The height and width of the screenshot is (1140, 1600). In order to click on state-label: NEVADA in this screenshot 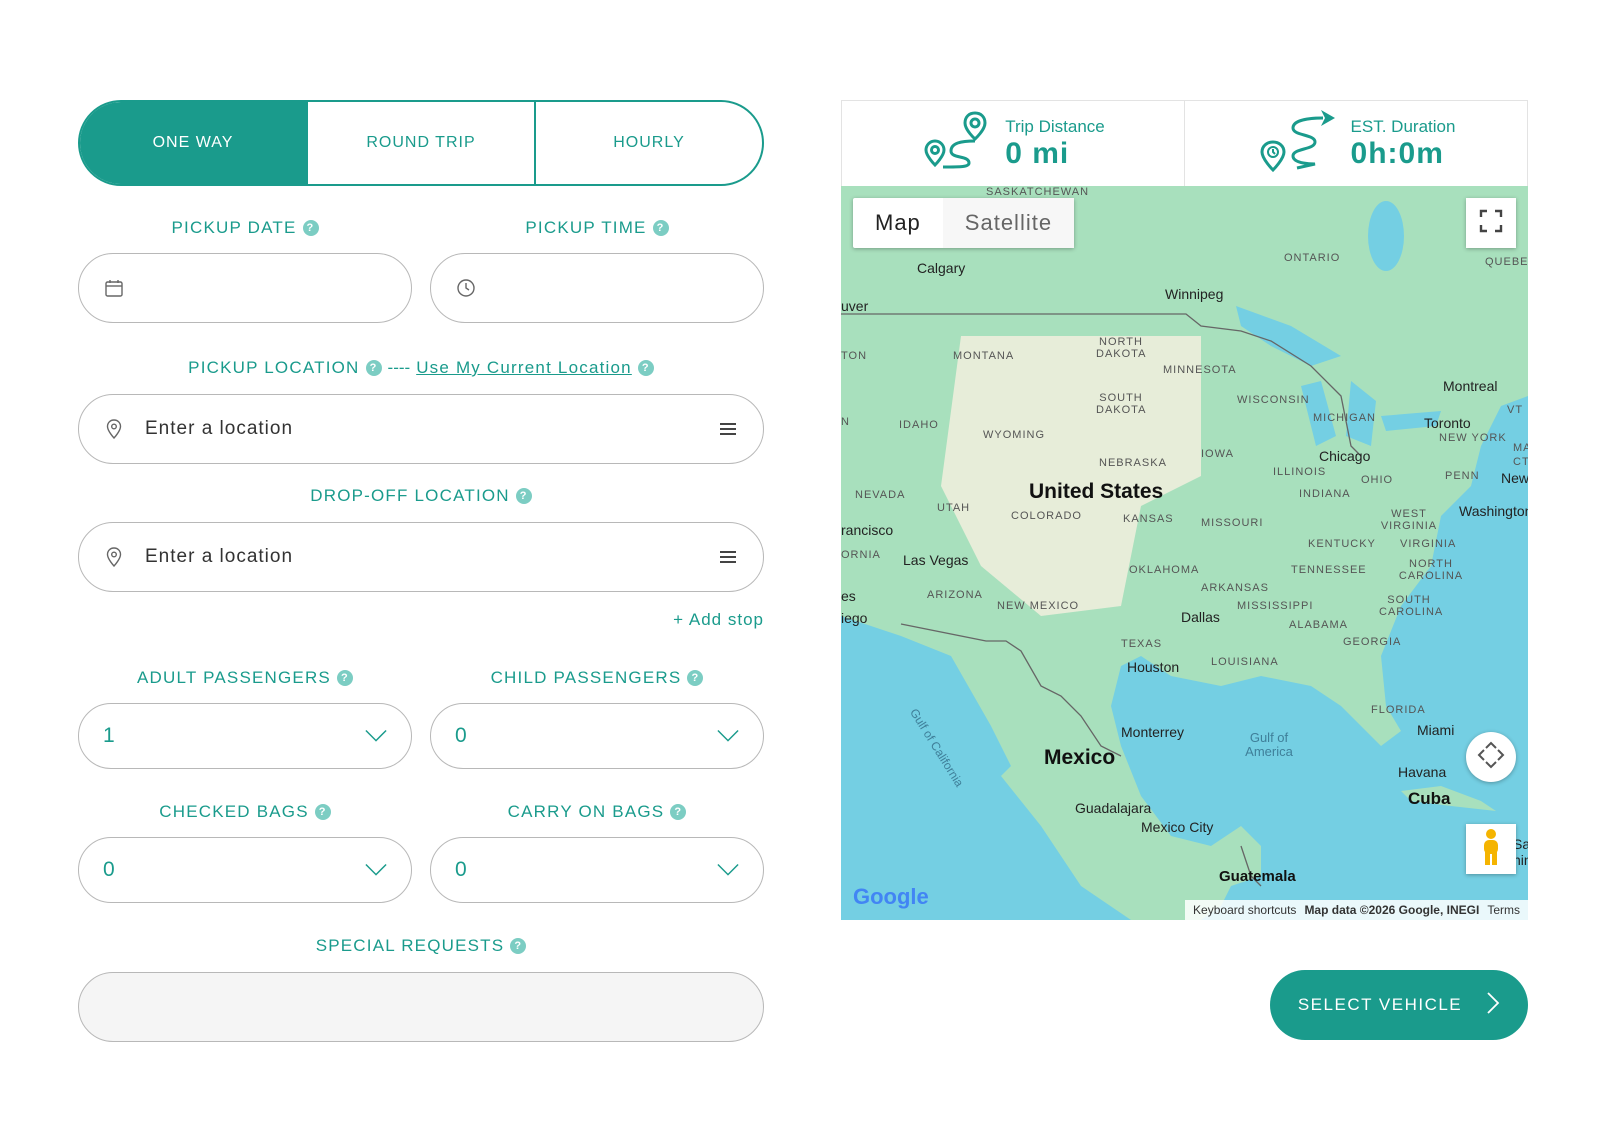, I will do `click(880, 495)`.